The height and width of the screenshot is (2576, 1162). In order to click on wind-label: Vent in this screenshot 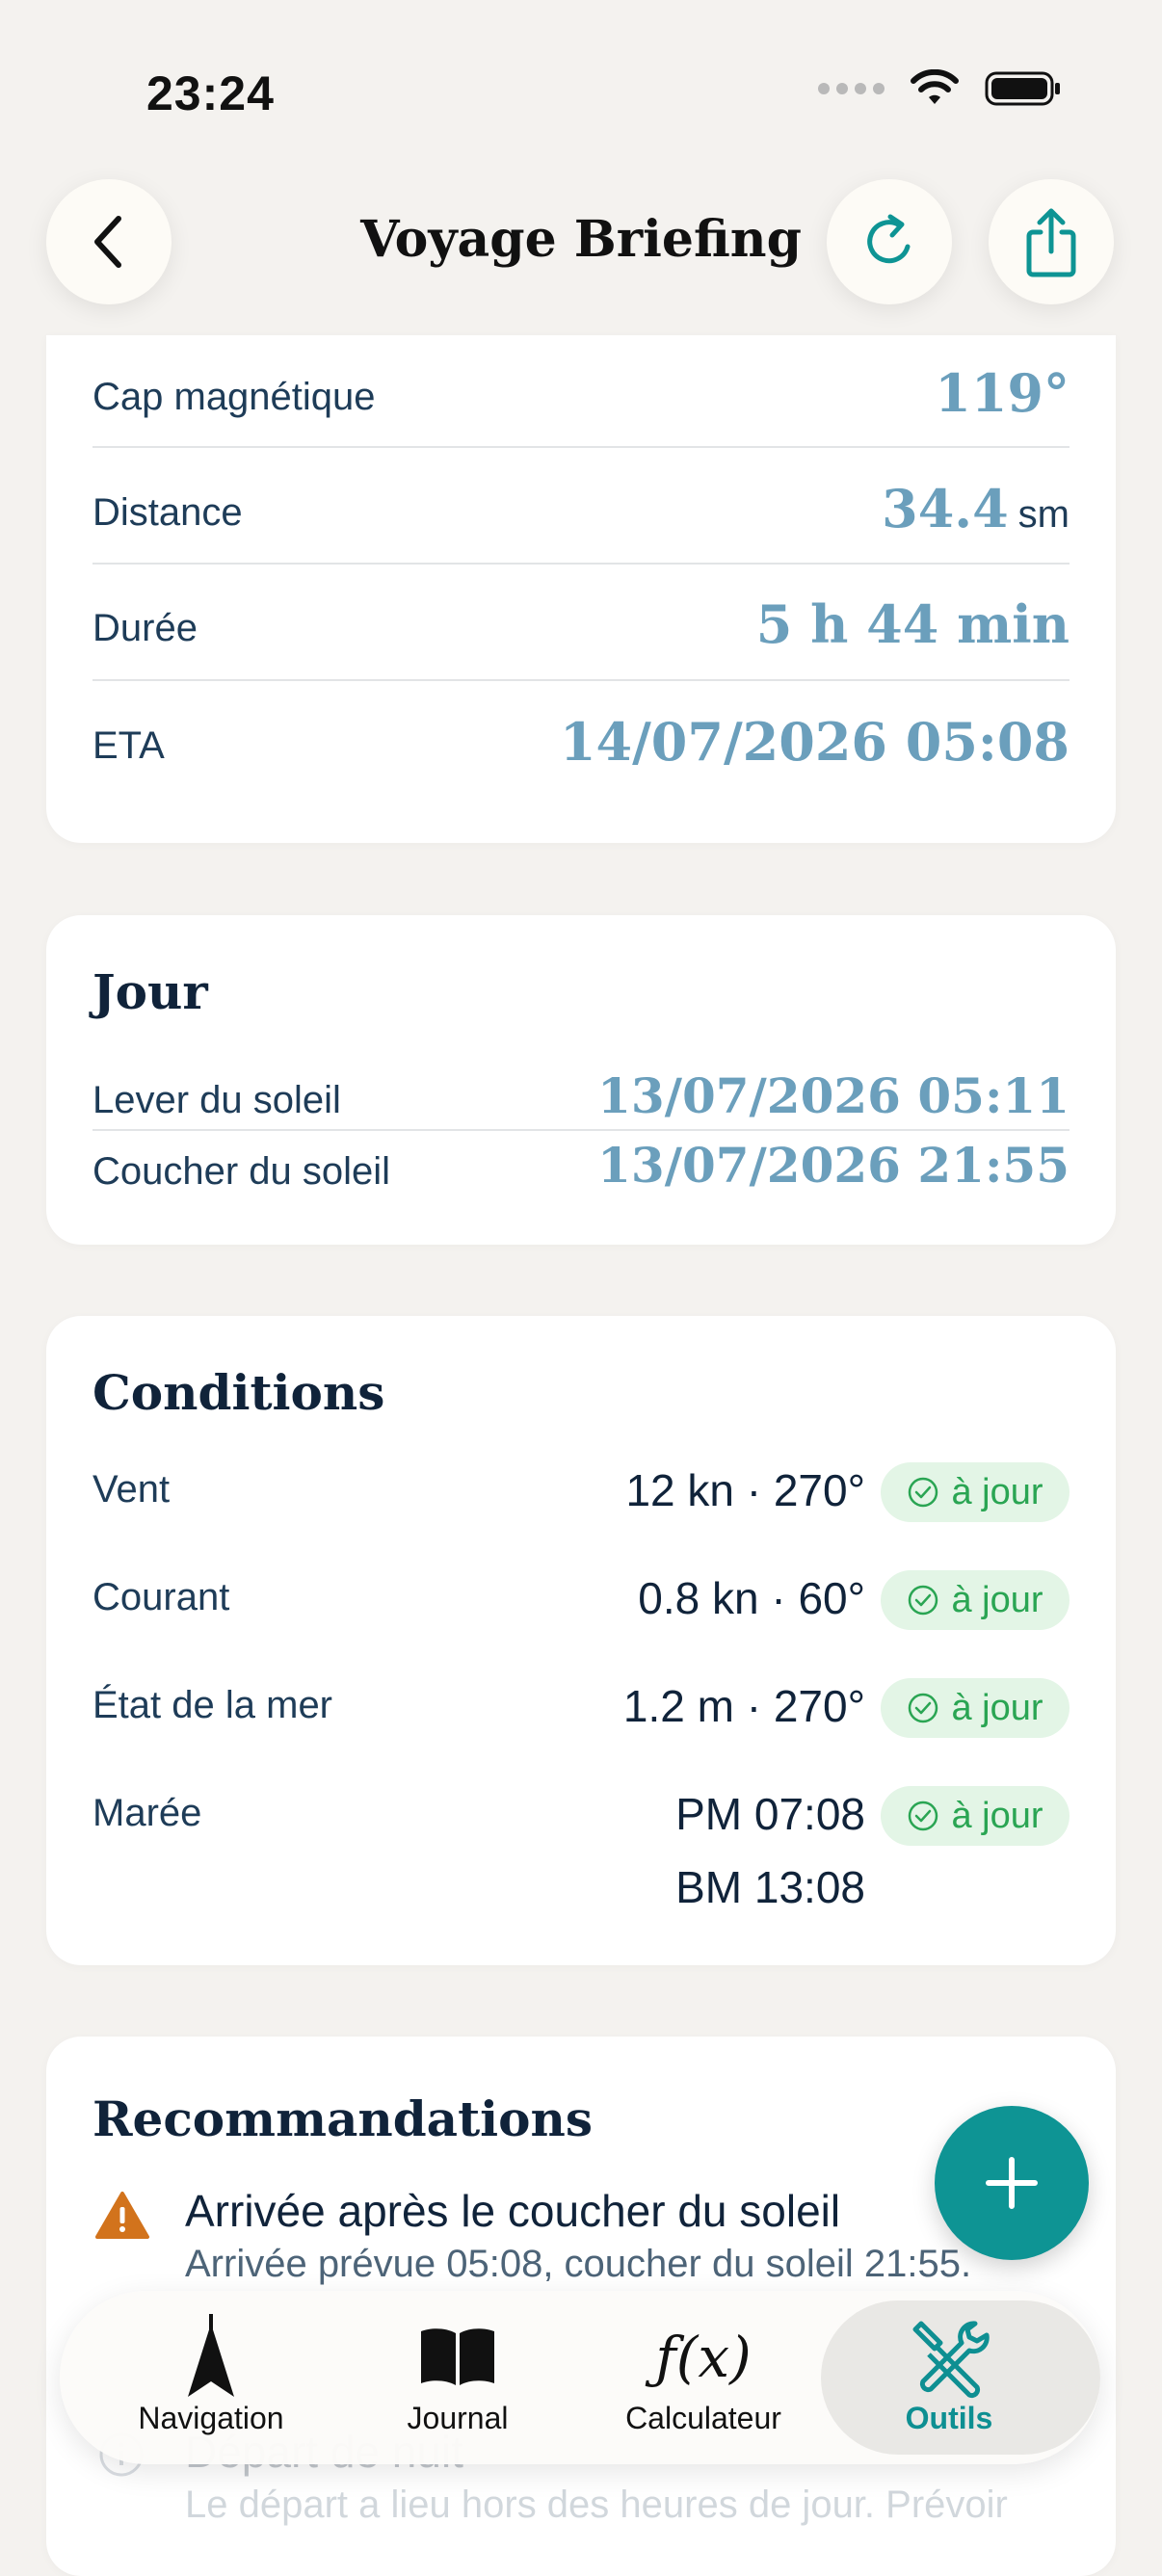, I will do `click(132, 1489)`.